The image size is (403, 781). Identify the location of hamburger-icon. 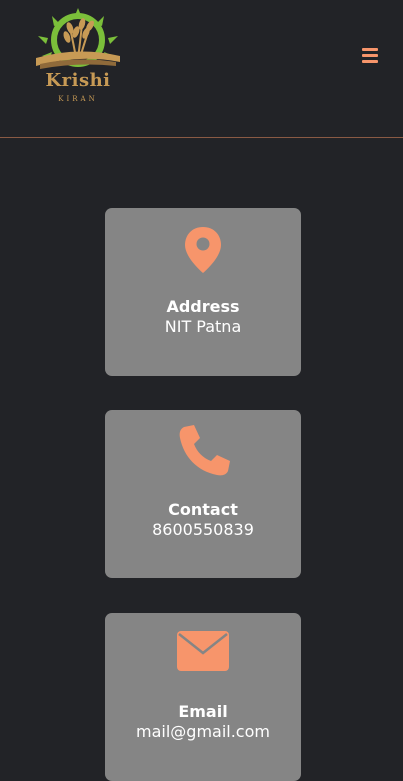
(370, 49).